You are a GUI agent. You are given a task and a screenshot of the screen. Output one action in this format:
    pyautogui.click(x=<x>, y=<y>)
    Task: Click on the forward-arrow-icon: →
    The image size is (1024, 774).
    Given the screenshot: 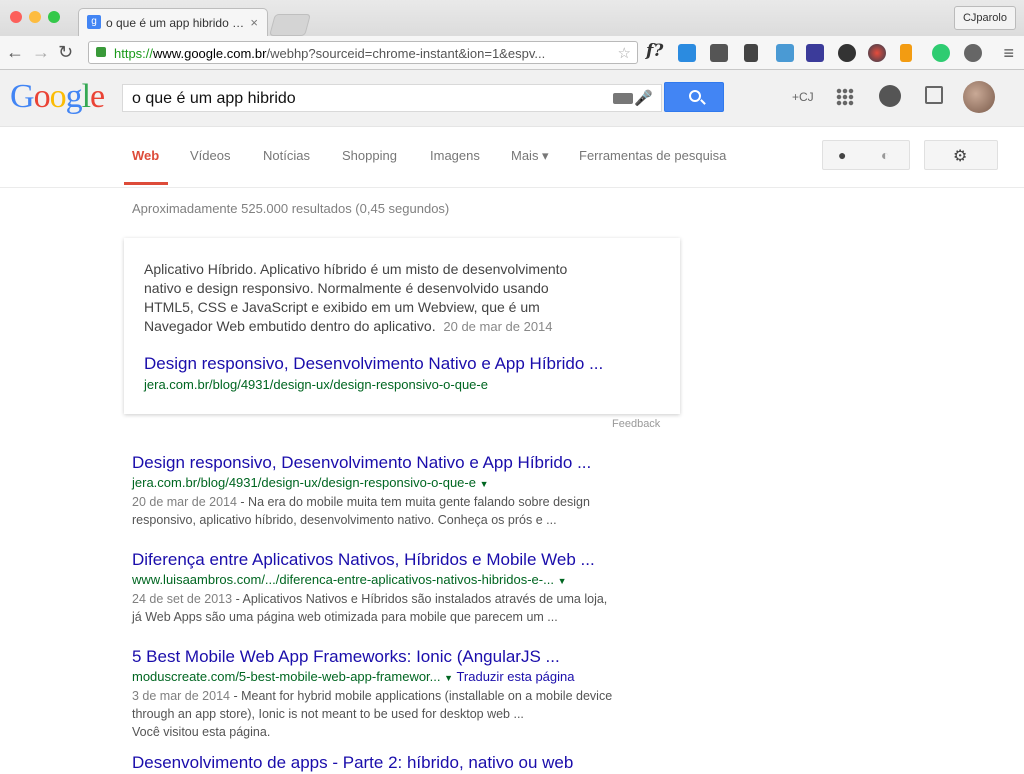 What is the action you would take?
    pyautogui.click(x=41, y=52)
    